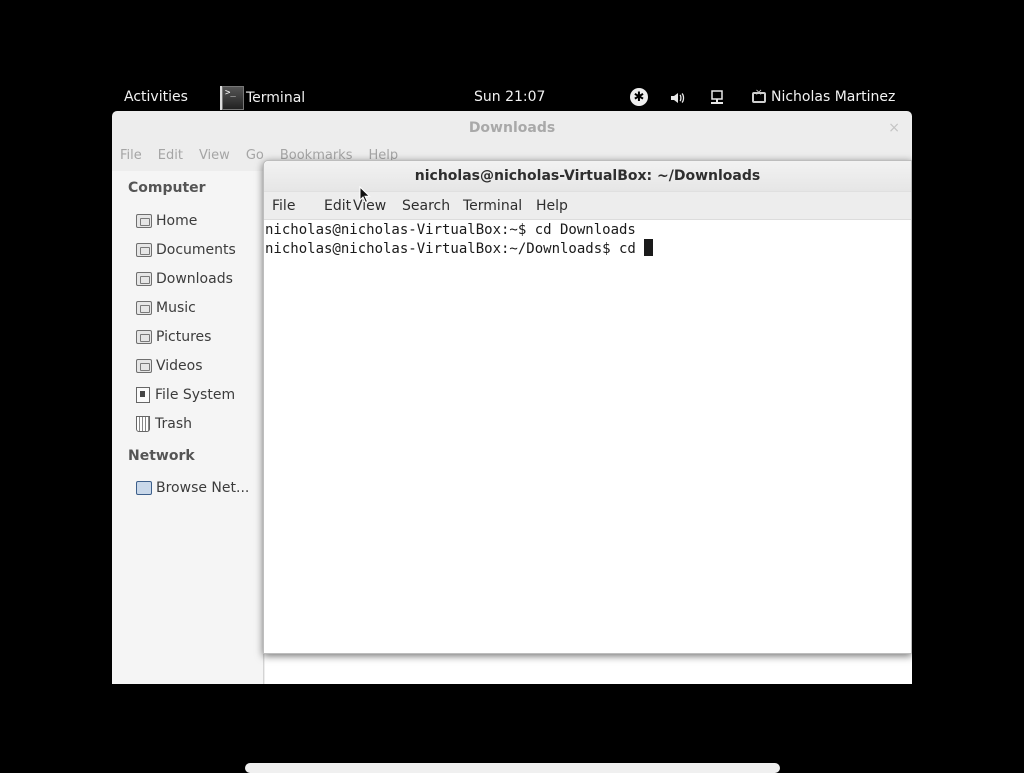 This screenshot has height=773, width=1024. Describe the element at coordinates (167, 188) in the screenshot. I see `sidebar-heading-computer: Computer` at that location.